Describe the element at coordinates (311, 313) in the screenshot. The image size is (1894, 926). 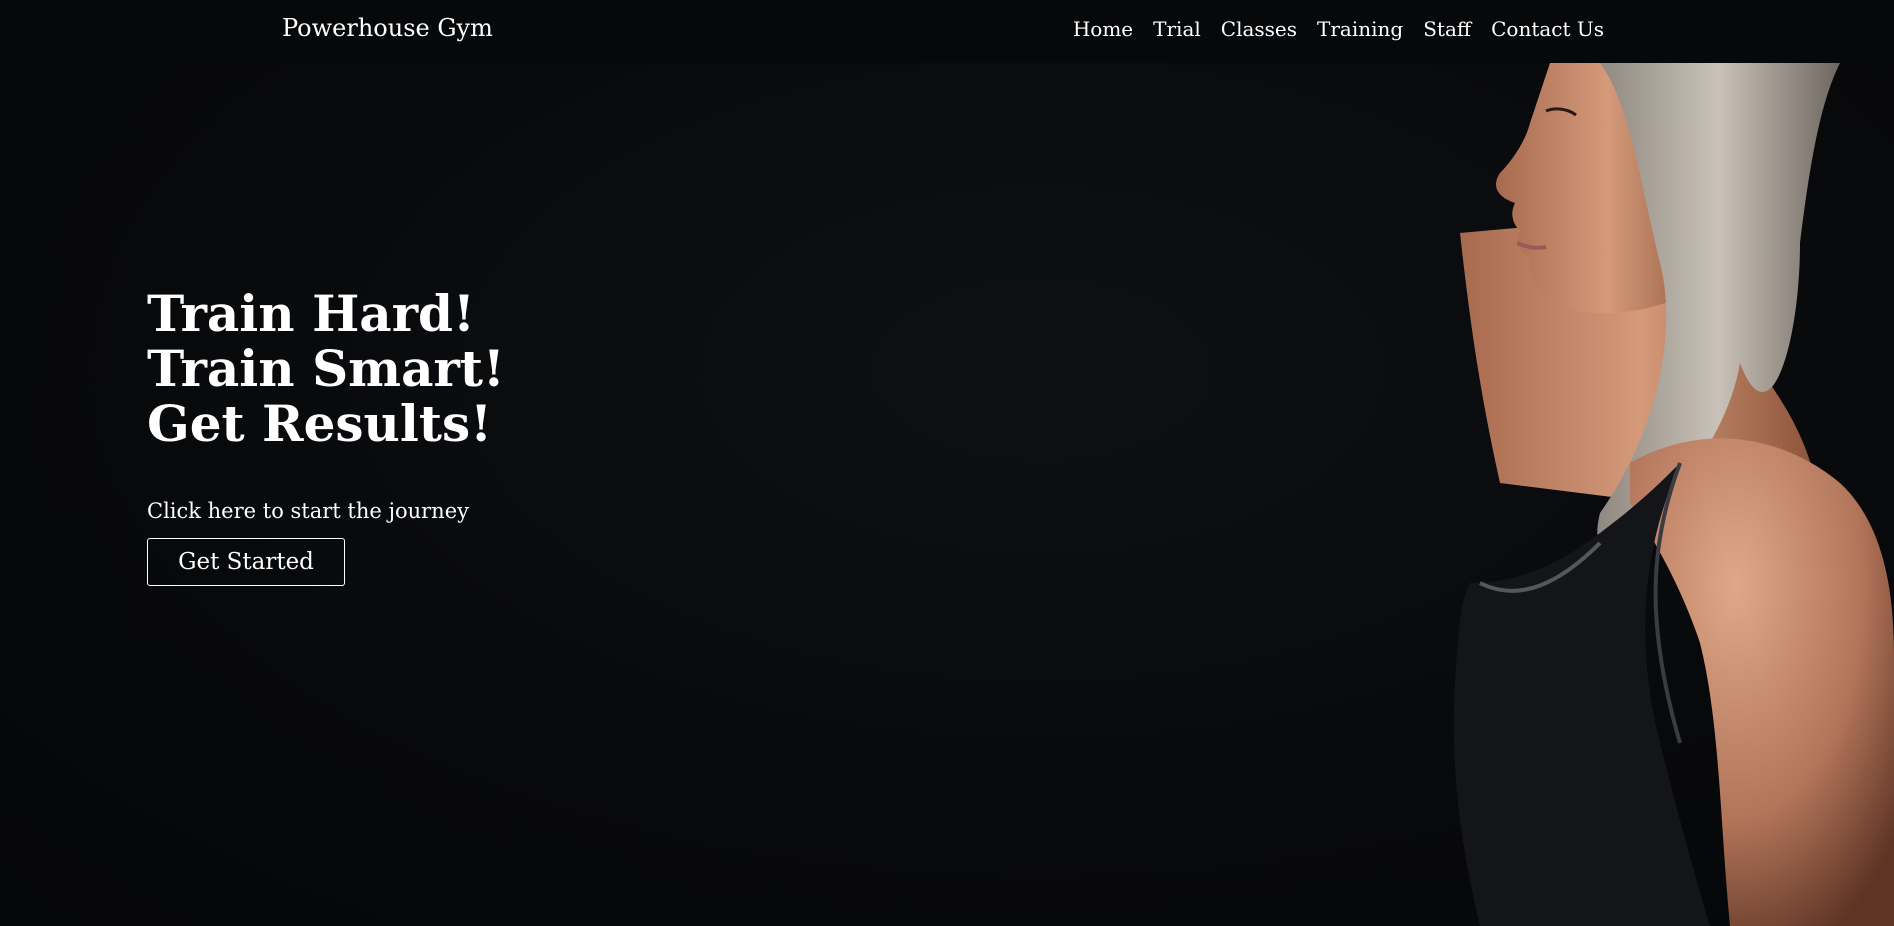
I see `headline-line-1: Train Hard!` at that location.